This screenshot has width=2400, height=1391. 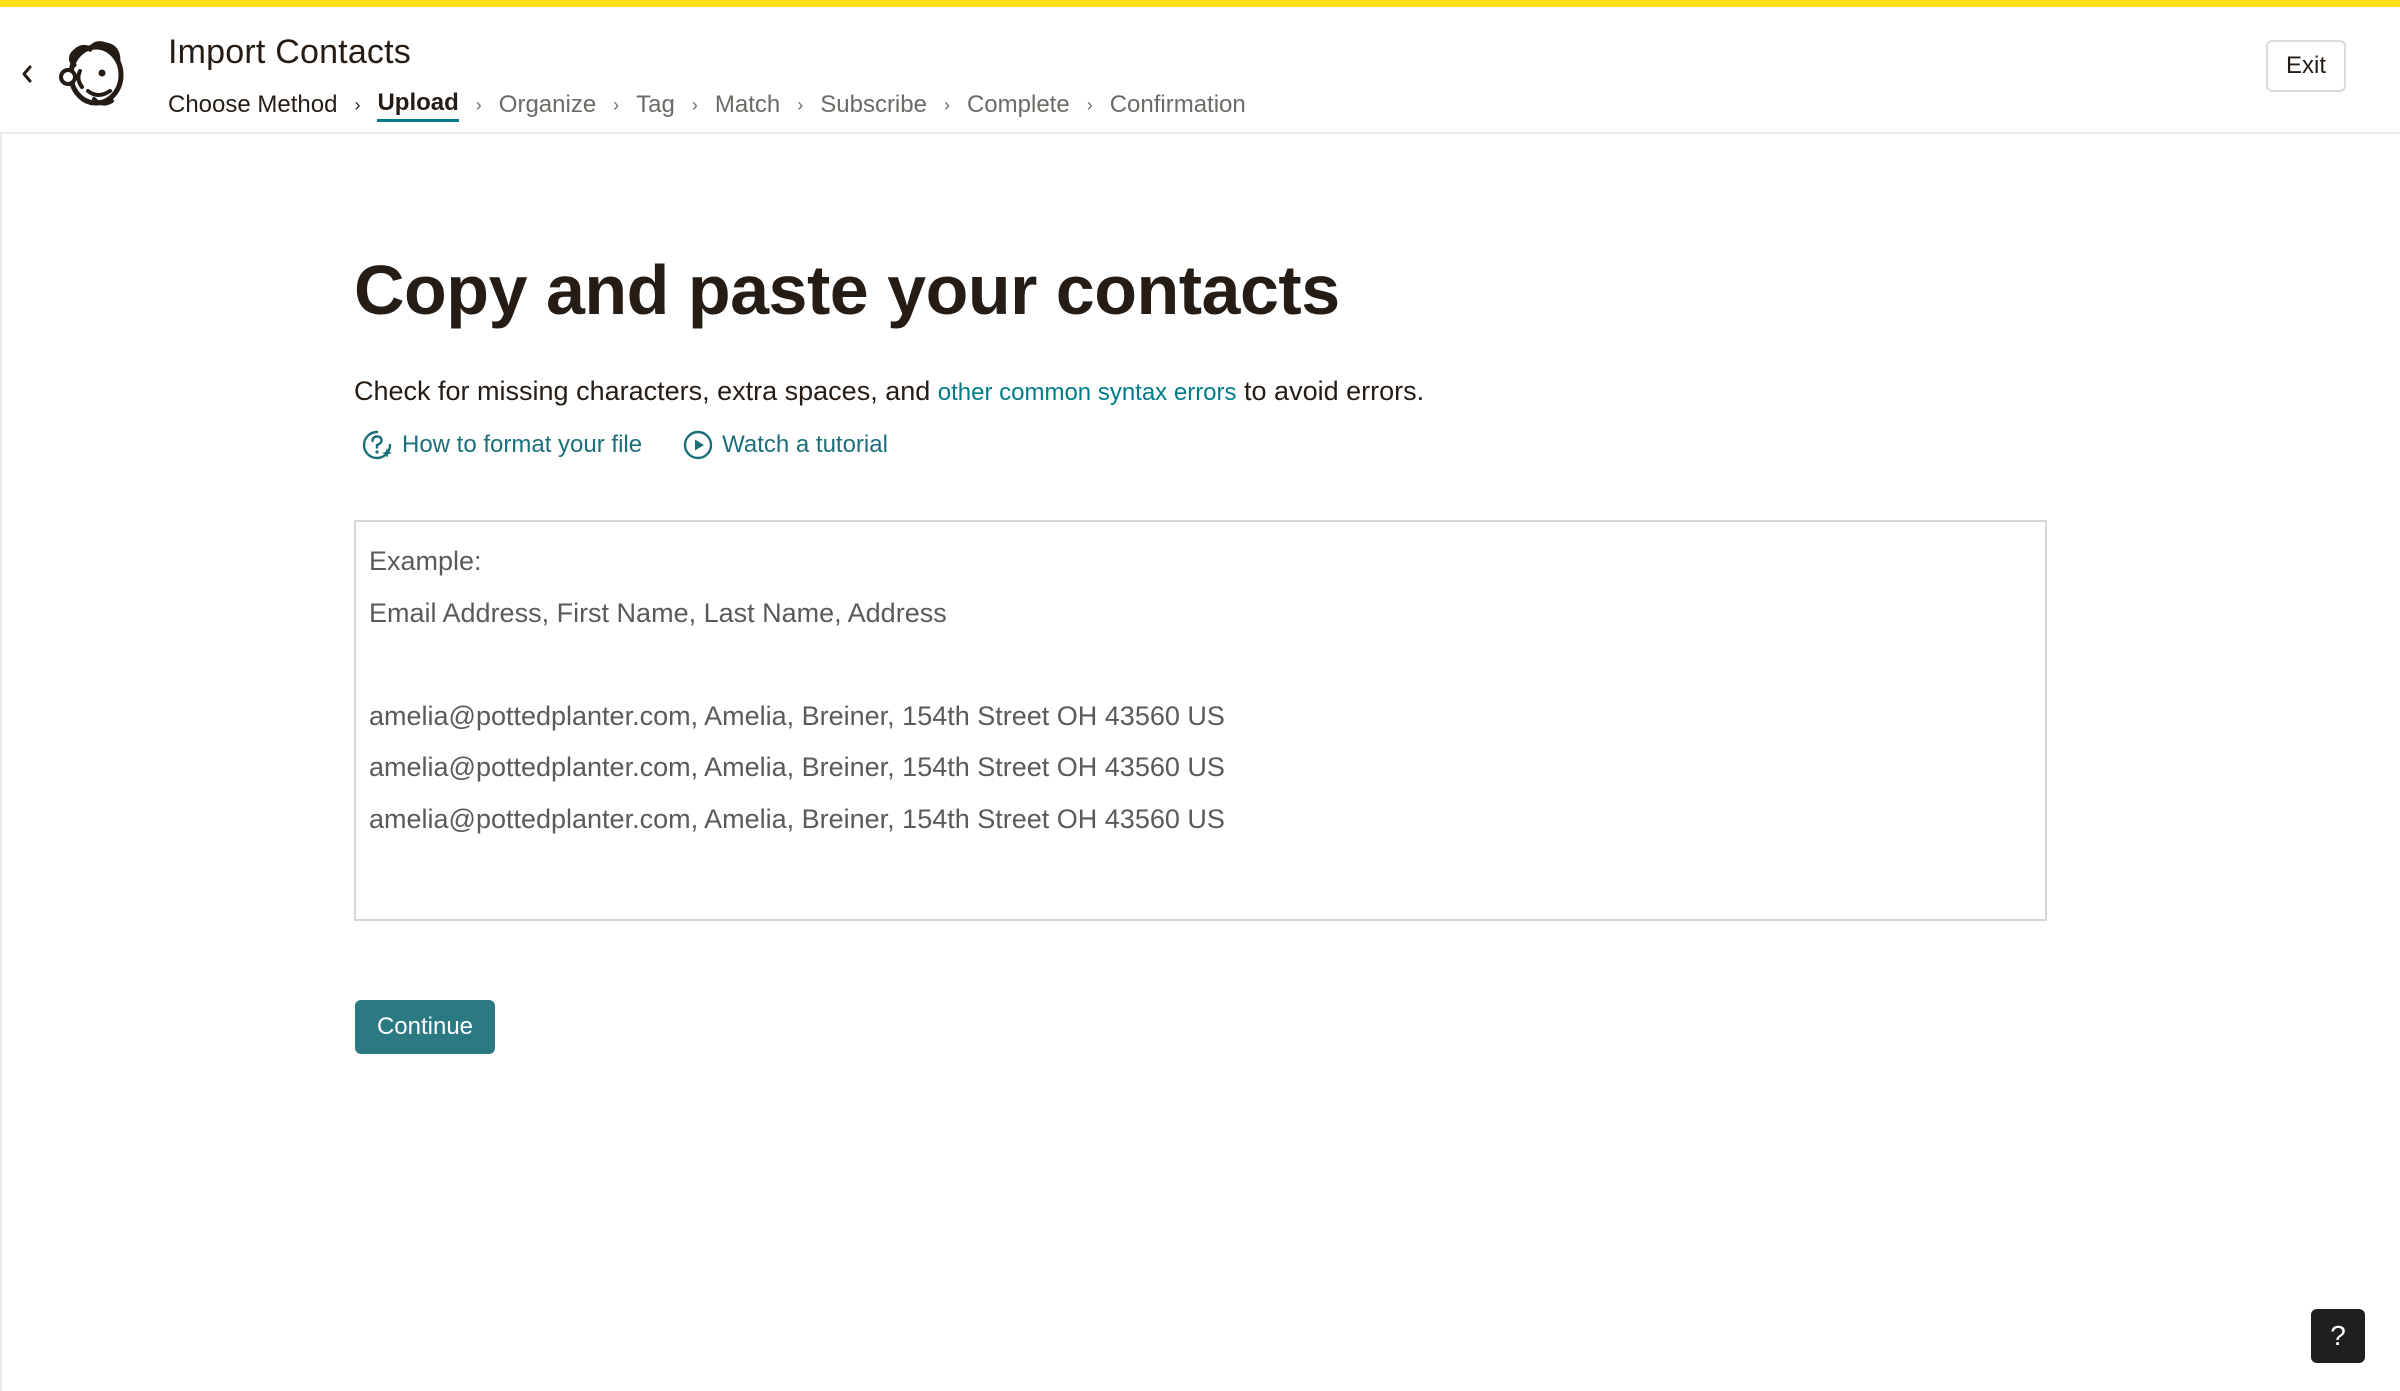 I want to click on help-button: ?, so click(x=2338, y=1336).